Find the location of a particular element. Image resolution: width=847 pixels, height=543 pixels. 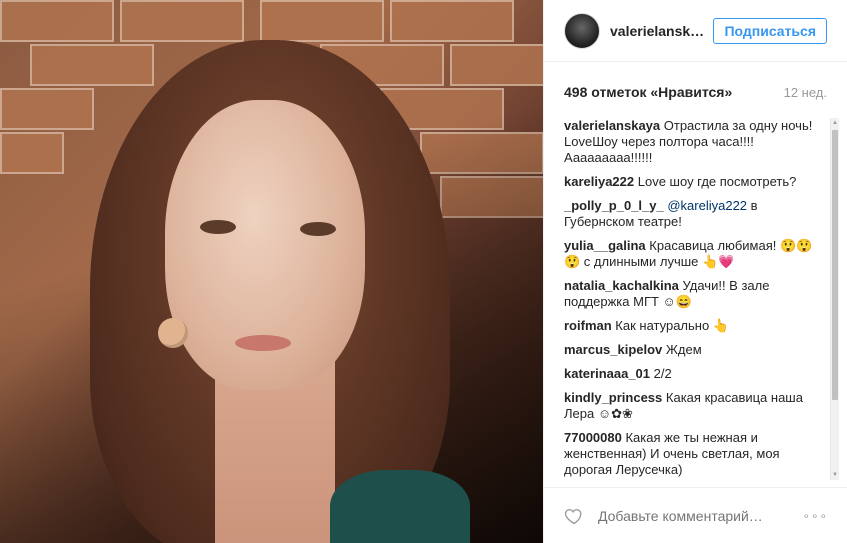

comment-text: Как натурально 👆 is located at coordinates (672, 325).